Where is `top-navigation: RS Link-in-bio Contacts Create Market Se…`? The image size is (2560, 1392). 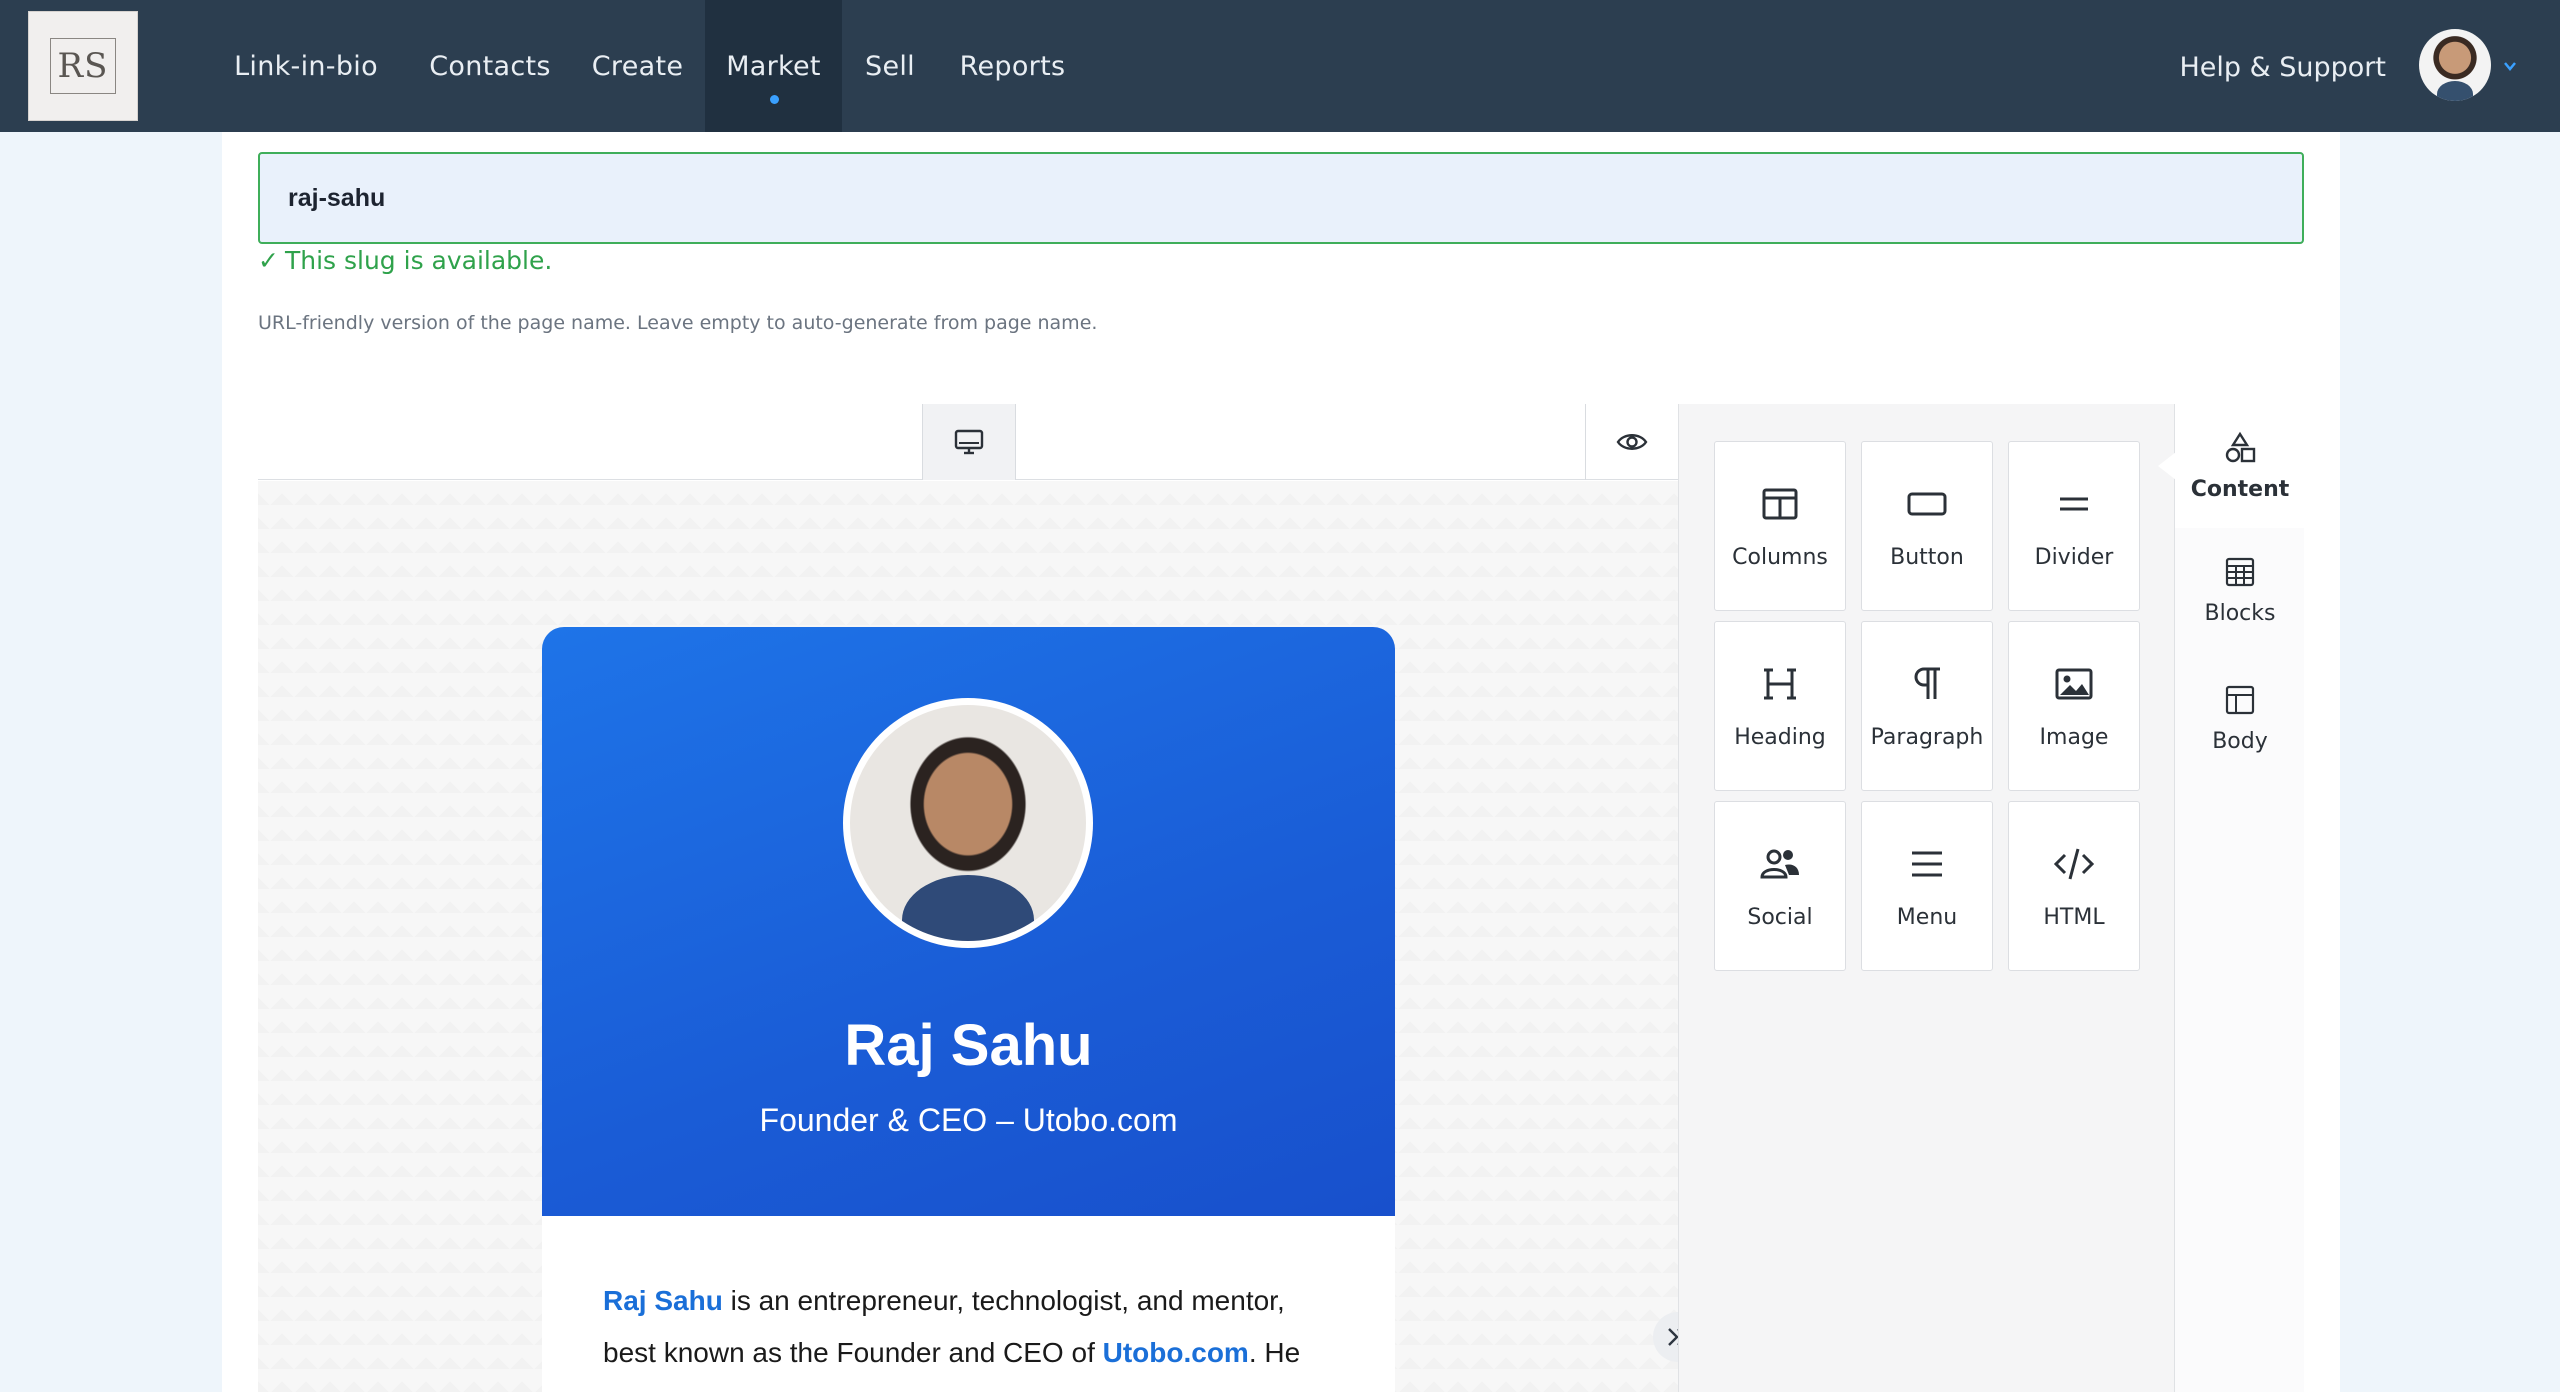 top-navigation: RS Link-in-bio Contacts Create Market Se… is located at coordinates (1280, 66).